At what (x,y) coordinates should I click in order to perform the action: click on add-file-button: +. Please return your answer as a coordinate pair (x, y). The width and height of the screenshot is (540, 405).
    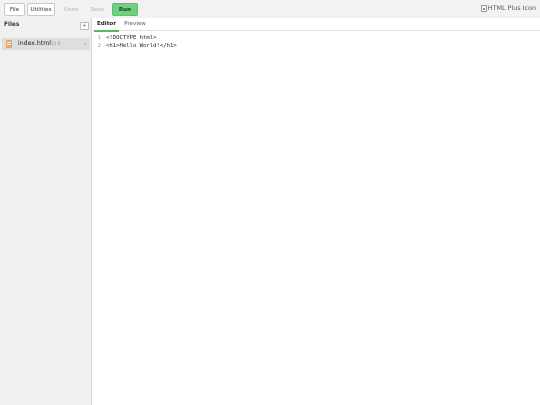
    Looking at the image, I should click on (84, 26).